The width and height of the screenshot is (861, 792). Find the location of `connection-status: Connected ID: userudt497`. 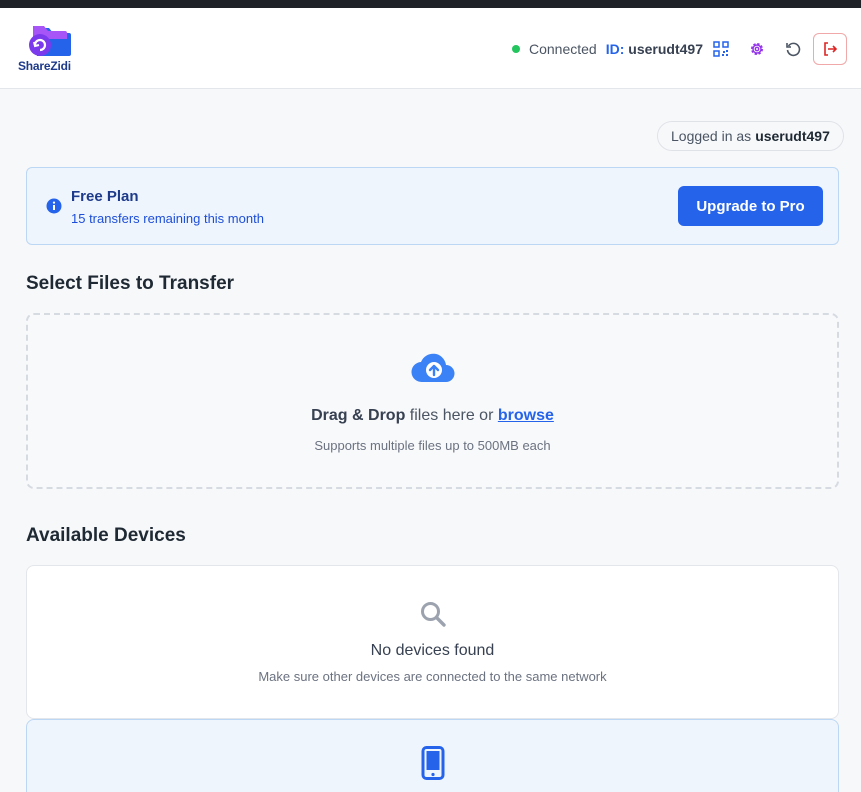

connection-status: Connected ID: userudt497 is located at coordinates (607, 49).